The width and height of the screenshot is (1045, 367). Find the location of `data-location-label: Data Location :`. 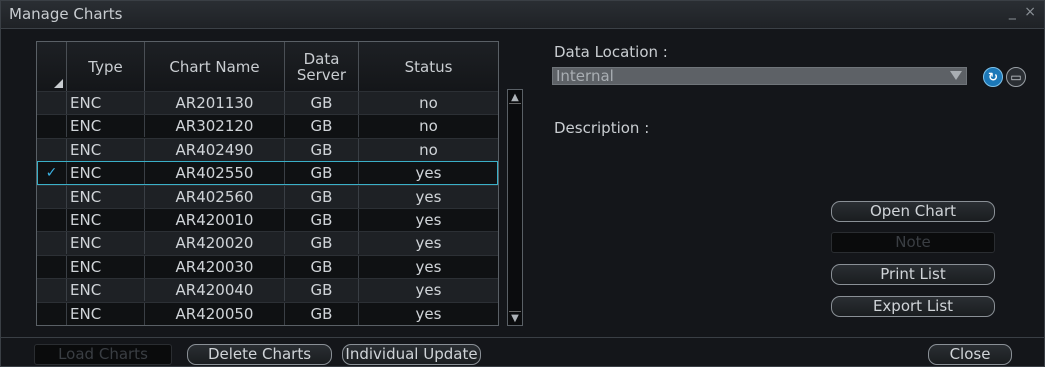

data-location-label: Data Location : is located at coordinates (611, 52).